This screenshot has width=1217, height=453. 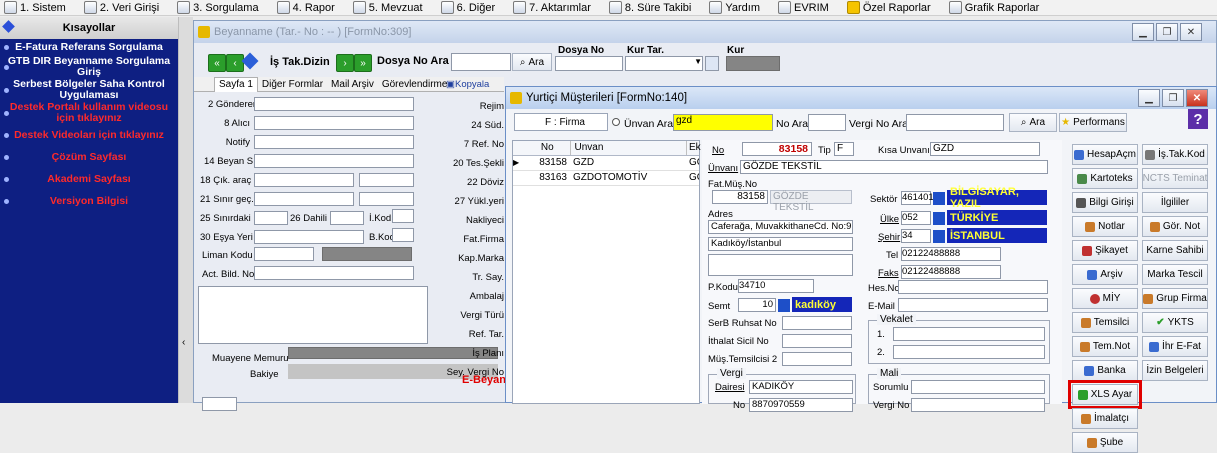 What do you see at coordinates (1175, 322) in the screenshot?
I see `ykts-button: ✔ YKTS` at bounding box center [1175, 322].